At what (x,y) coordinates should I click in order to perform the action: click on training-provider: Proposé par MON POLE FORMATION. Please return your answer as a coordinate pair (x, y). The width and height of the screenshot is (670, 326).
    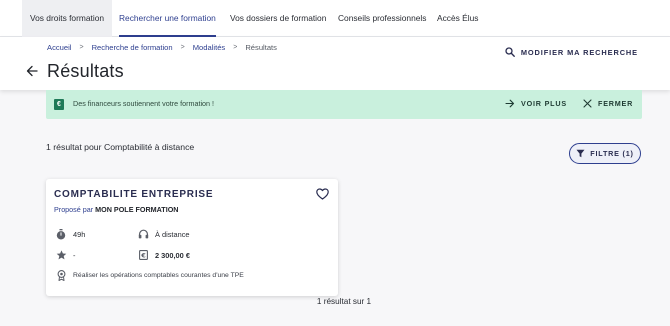
    Looking at the image, I should click on (116, 209).